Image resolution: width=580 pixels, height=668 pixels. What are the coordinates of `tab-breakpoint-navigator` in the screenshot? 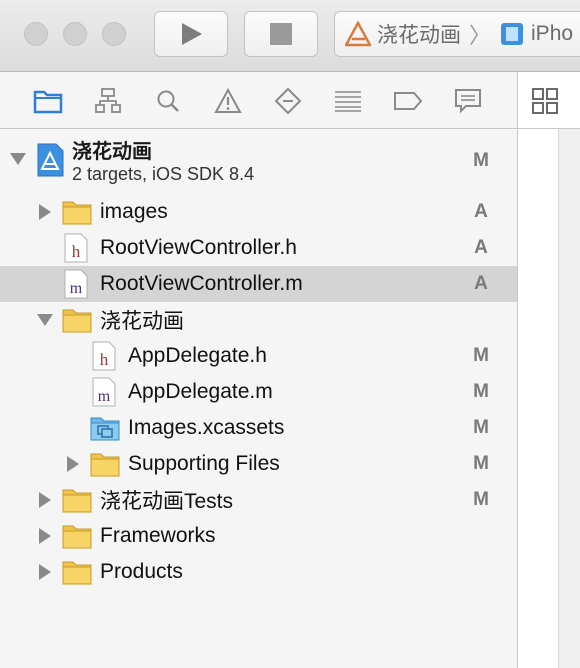 It's located at (408, 101).